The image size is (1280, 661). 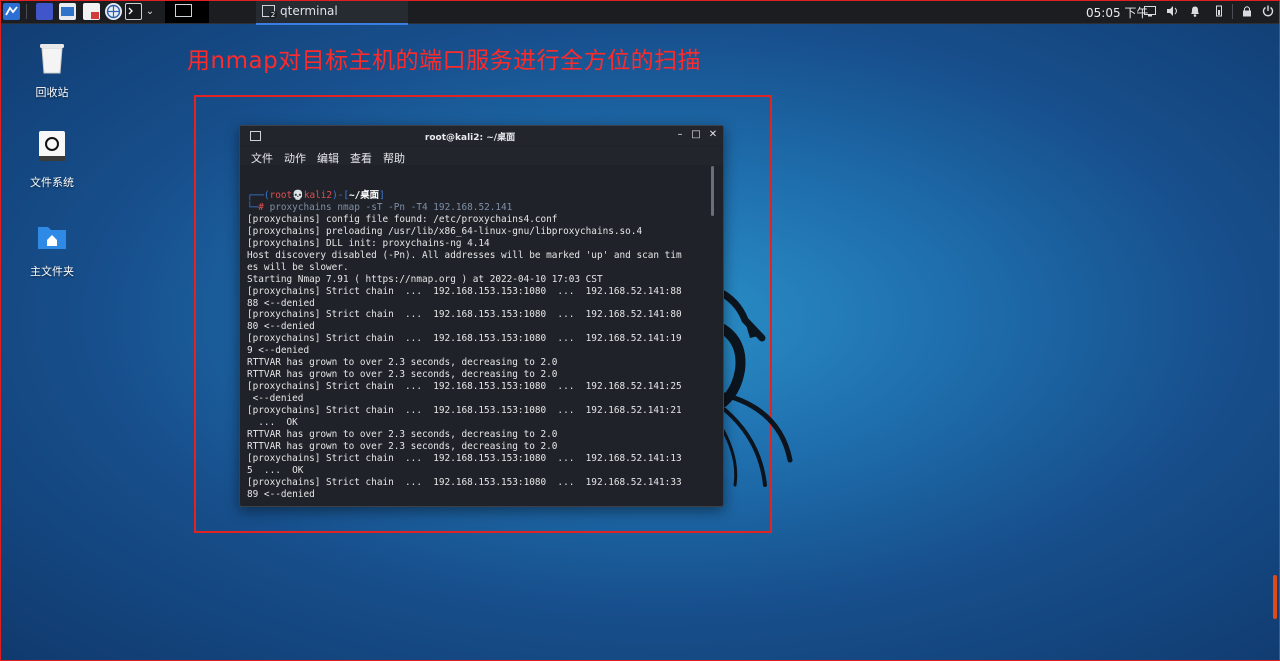 I want to click on desktop-item-trash: 回收站, so click(x=52, y=70).